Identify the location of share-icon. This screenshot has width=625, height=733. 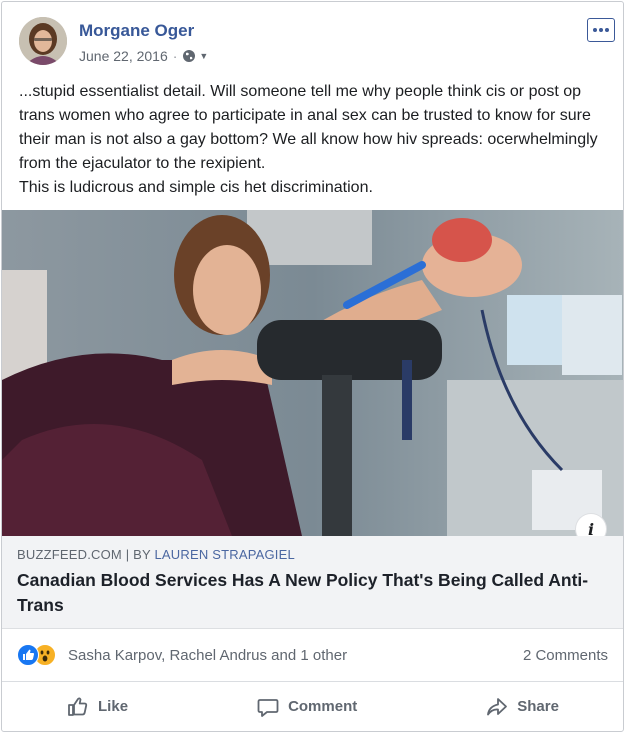
(497, 706).